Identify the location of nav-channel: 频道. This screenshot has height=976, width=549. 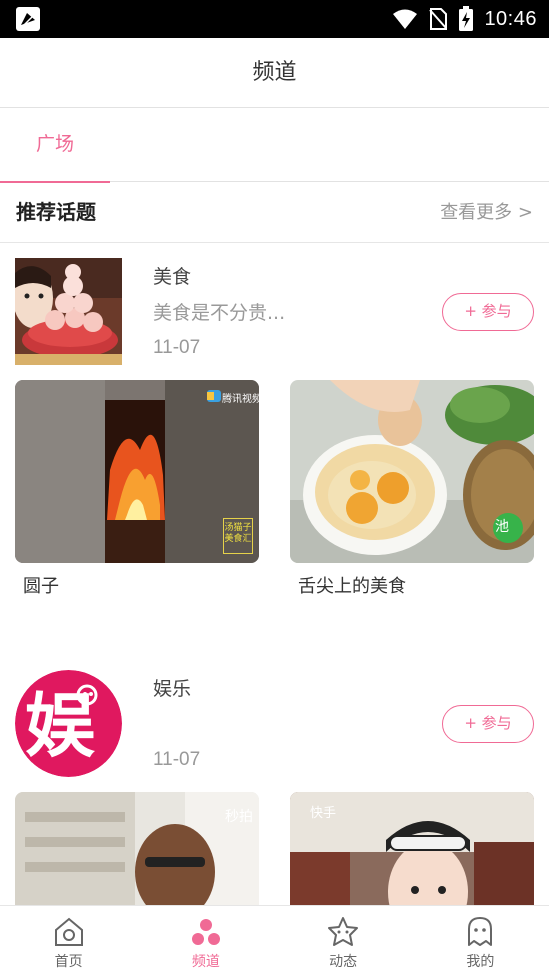
(205, 941).